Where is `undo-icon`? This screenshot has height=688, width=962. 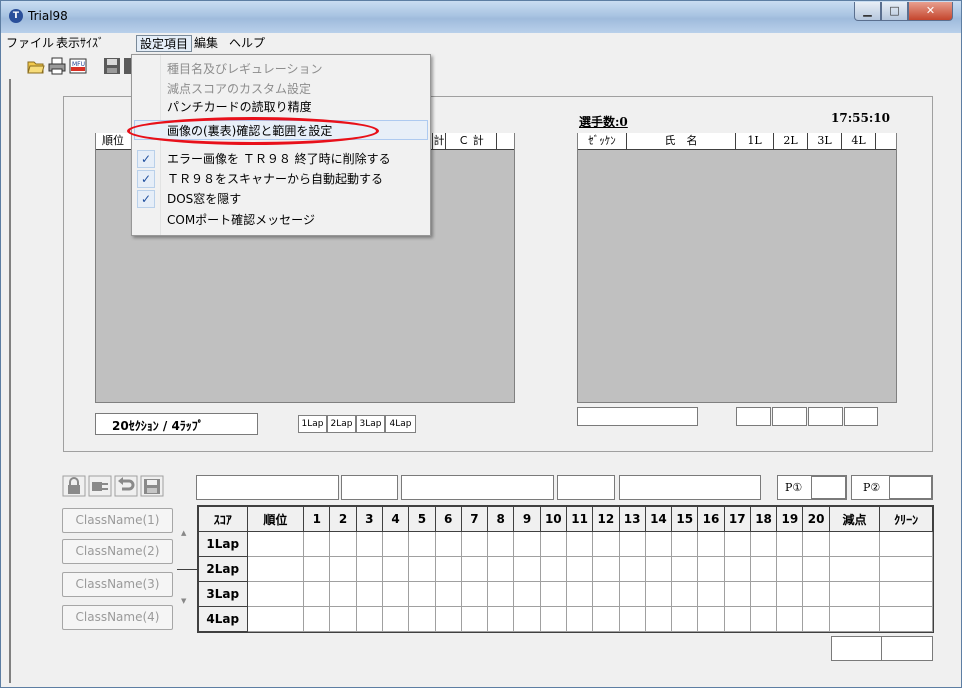 undo-icon is located at coordinates (126, 486).